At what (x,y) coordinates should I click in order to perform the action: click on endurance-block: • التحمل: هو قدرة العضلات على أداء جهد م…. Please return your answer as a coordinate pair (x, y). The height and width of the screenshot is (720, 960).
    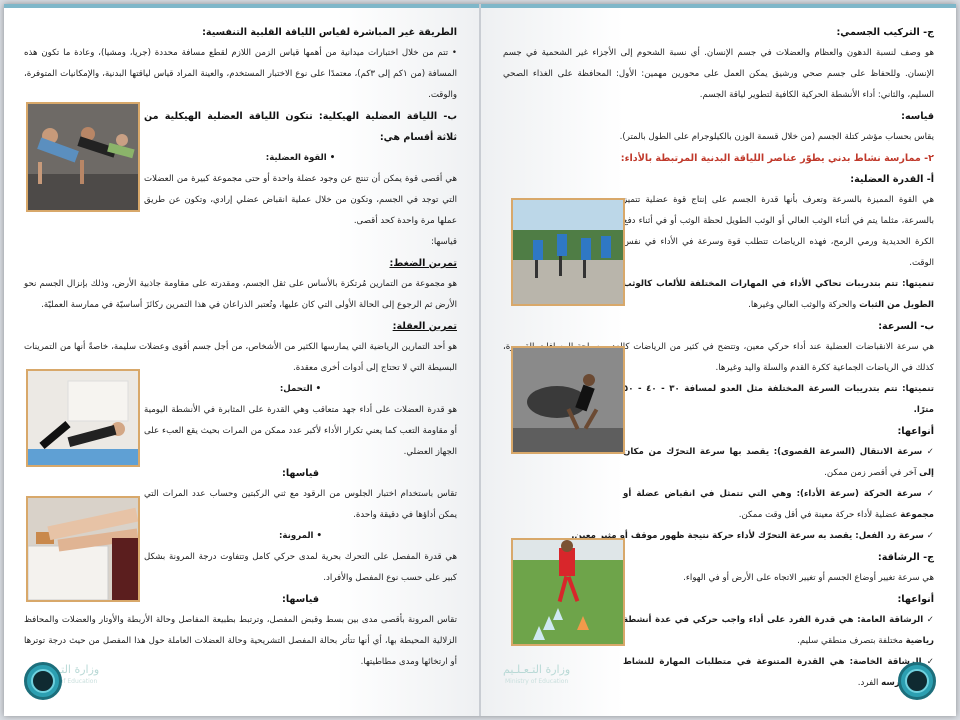
    Looking at the image, I should click on (300, 494).